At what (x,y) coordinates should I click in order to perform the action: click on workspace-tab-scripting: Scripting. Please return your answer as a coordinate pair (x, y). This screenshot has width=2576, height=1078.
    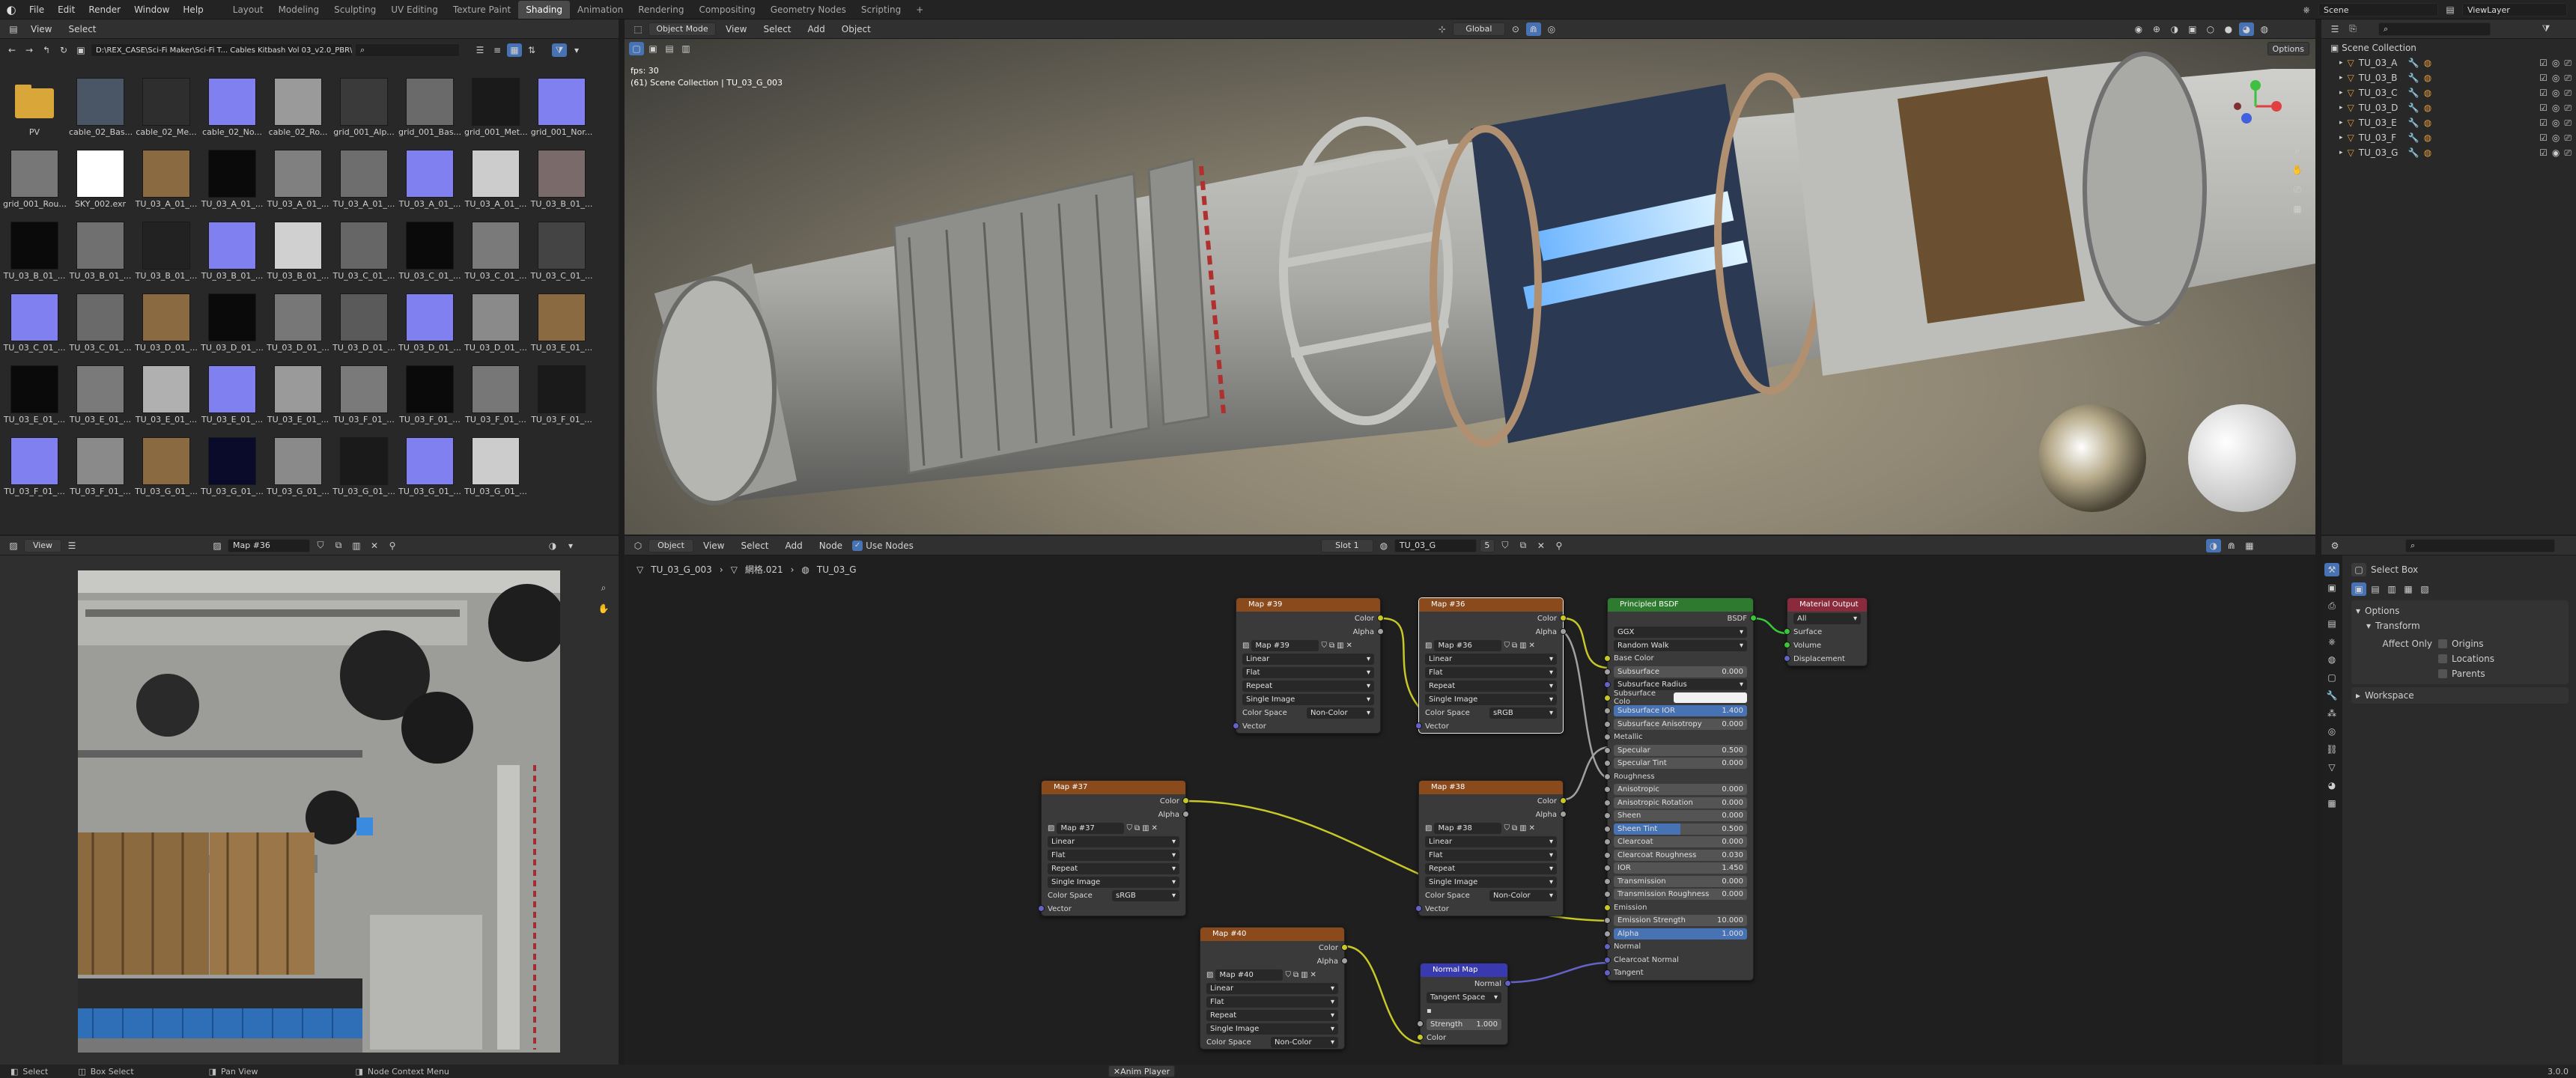
    Looking at the image, I should click on (881, 10).